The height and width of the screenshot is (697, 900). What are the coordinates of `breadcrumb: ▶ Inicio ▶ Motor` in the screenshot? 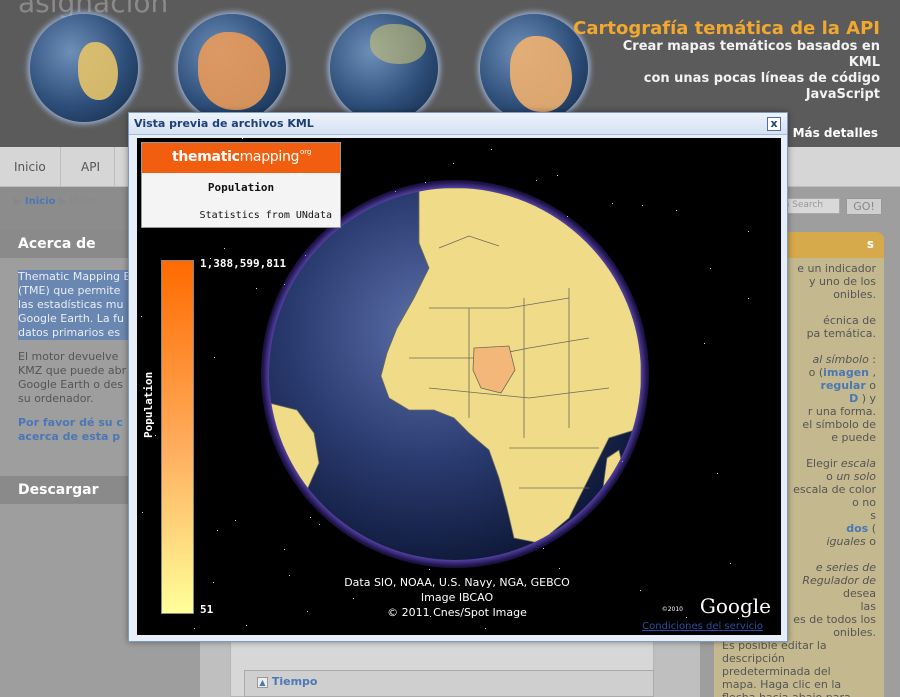 It's located at (56, 201).